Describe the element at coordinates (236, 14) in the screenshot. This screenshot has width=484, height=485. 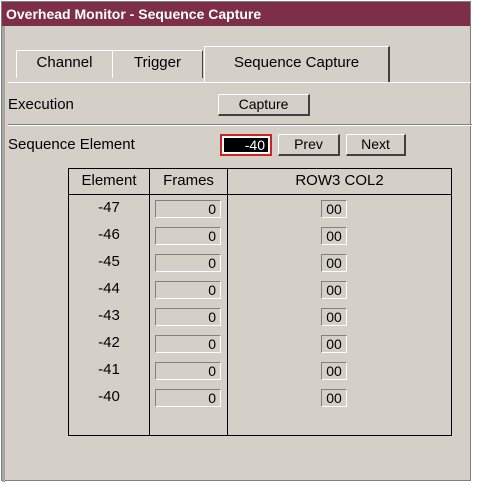
I see `window-title: Overhead Monitor - Sequence Capture` at that location.